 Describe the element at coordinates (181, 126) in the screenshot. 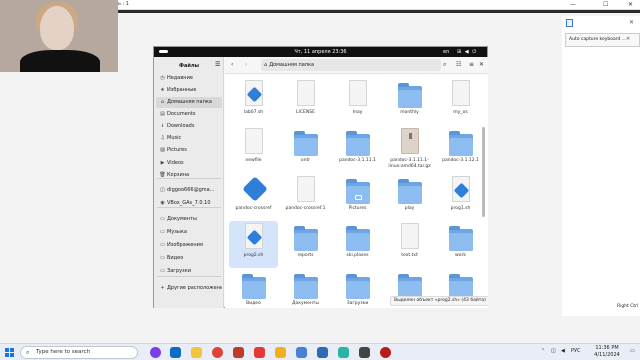

I see `sidebar-item-label: Downloads` at that location.